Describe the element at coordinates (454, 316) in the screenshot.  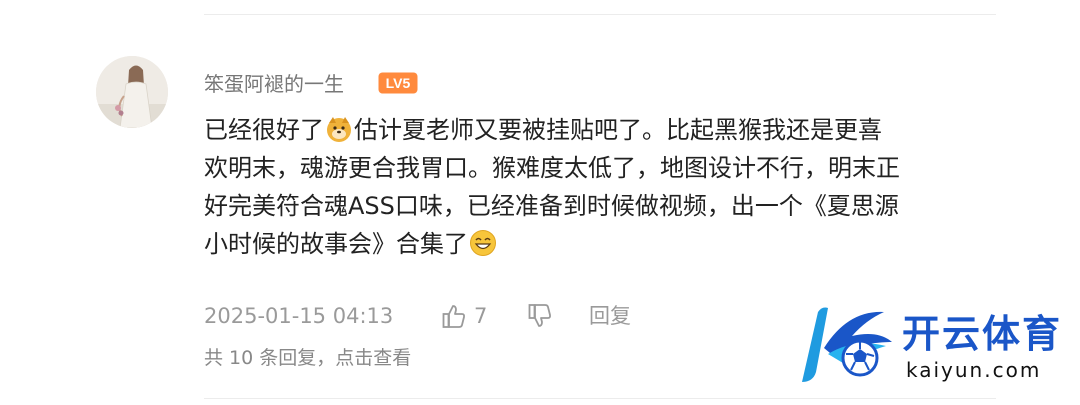
I see `like-icon` at that location.